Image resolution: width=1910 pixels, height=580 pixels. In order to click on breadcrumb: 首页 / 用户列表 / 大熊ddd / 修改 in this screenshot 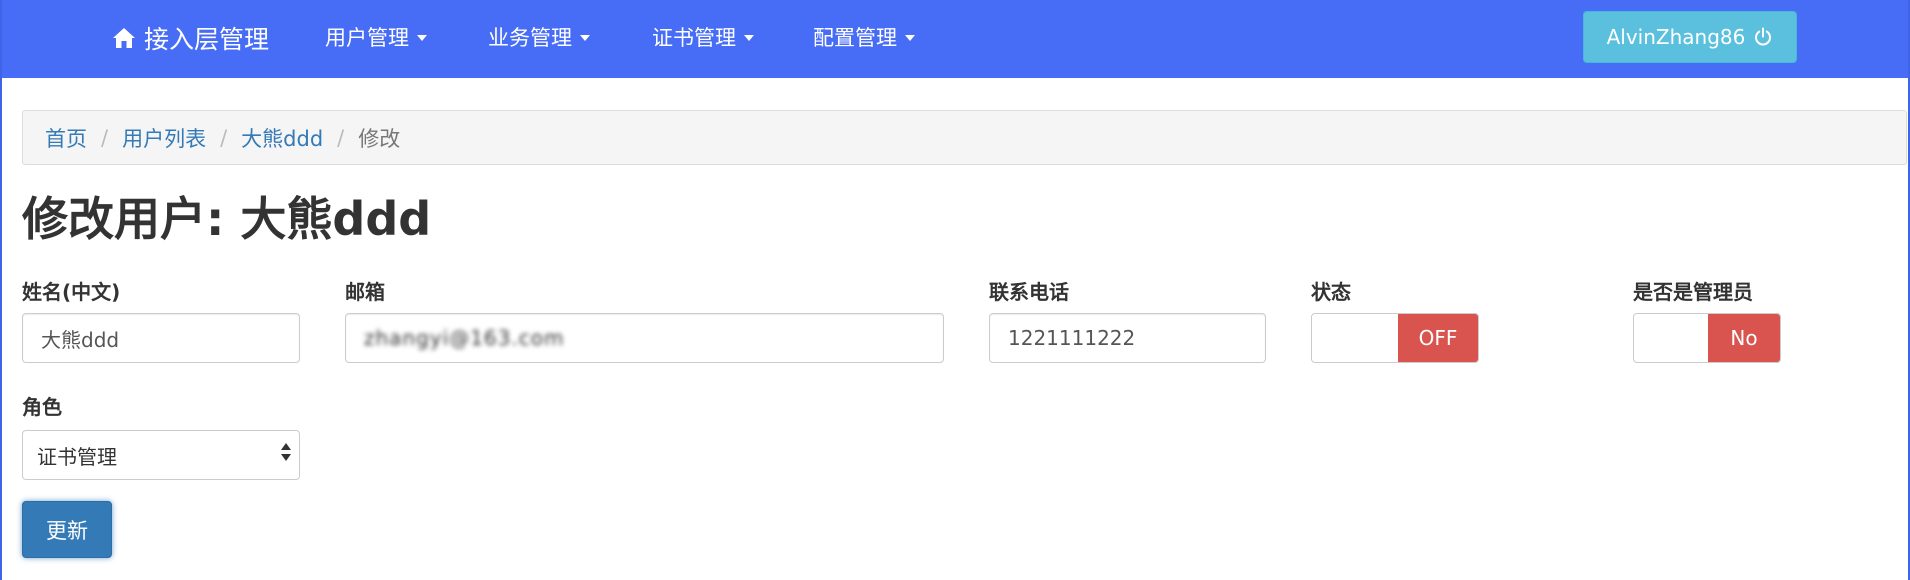, I will do `click(964, 137)`.